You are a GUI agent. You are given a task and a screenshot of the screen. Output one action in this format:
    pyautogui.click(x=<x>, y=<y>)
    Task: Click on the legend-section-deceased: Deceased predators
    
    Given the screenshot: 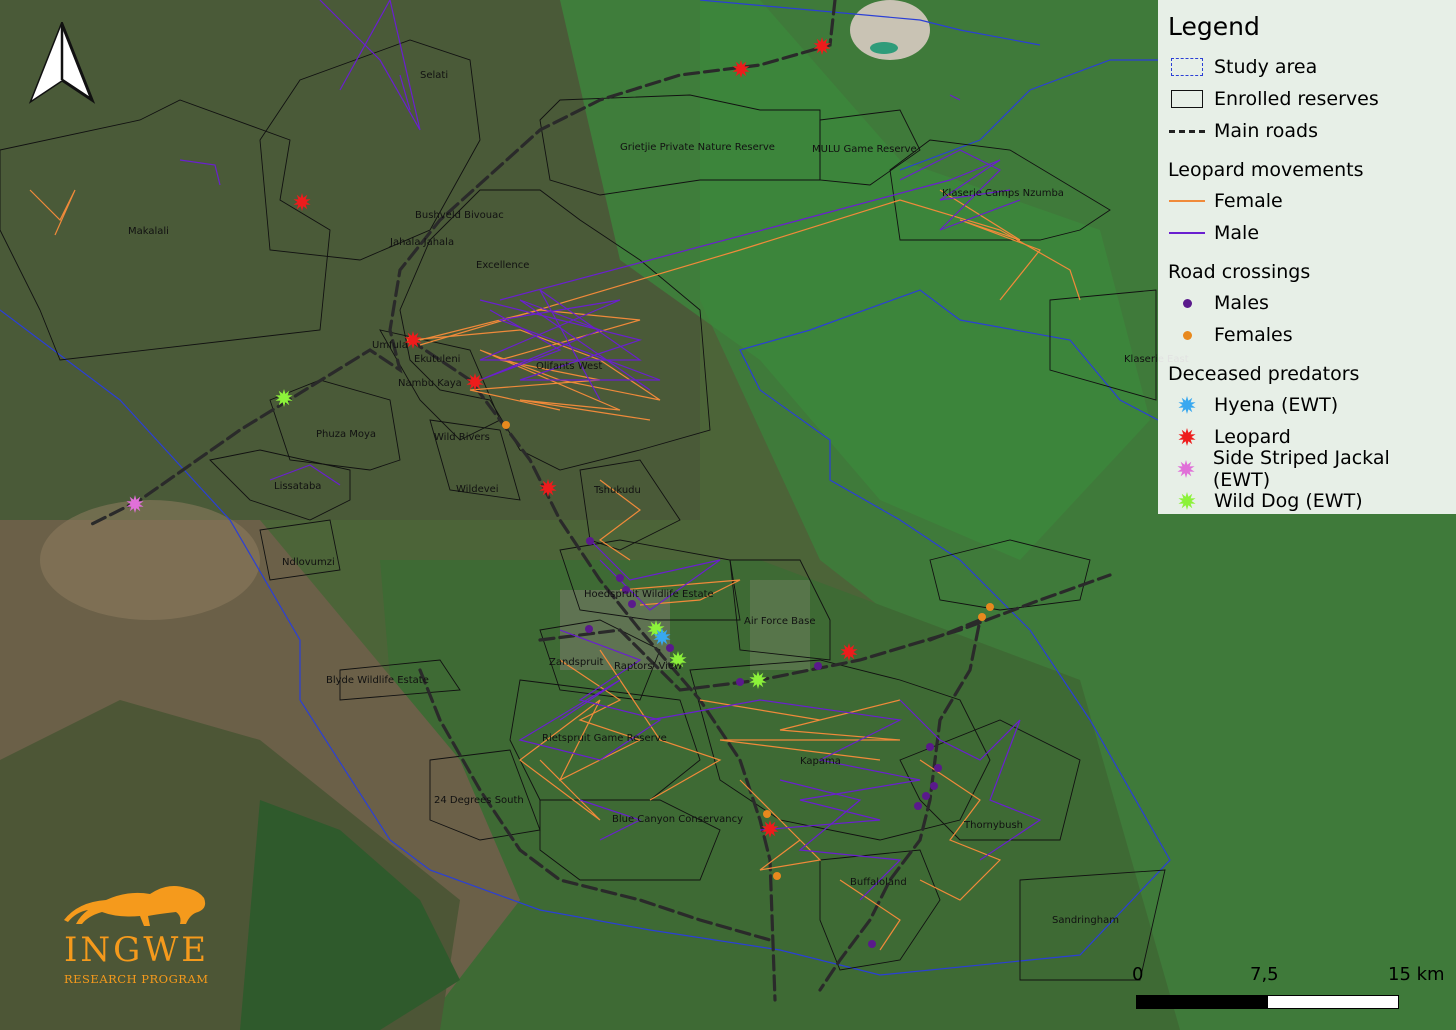 What is the action you would take?
    pyautogui.click(x=1264, y=374)
    